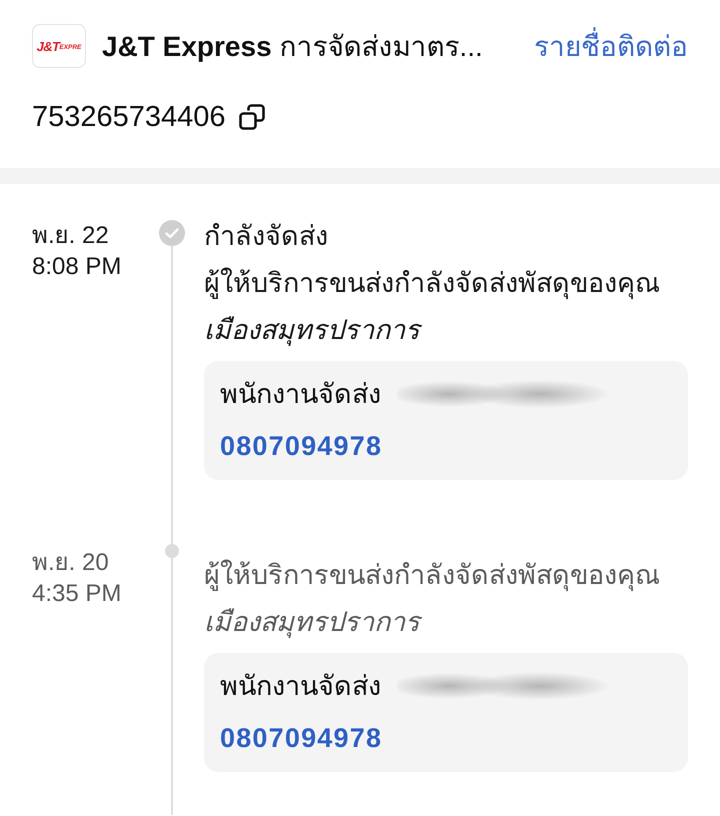 The image size is (720, 816). I want to click on event-date: พ.ย. 20, so click(71, 563).